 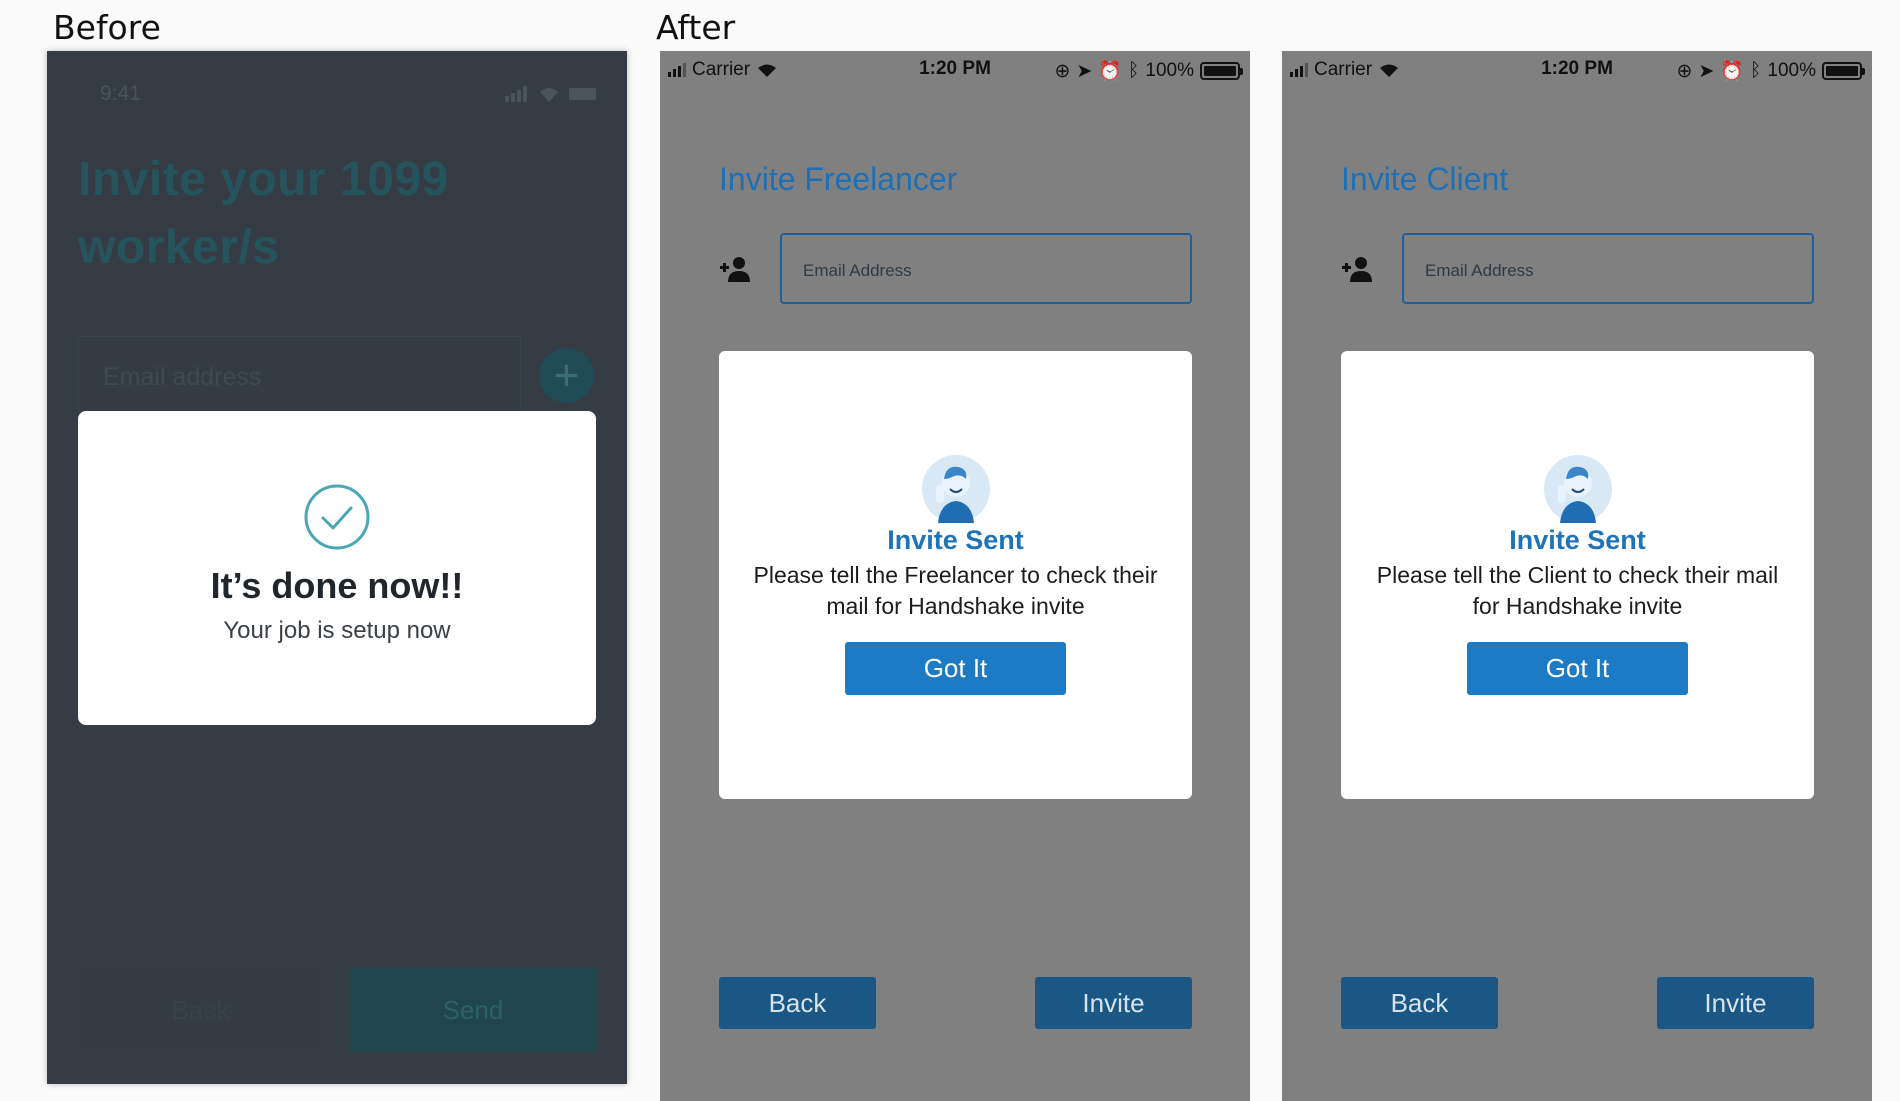 What do you see at coordinates (337, 585) in the screenshot?
I see `modal-title: It’s done now!!` at bounding box center [337, 585].